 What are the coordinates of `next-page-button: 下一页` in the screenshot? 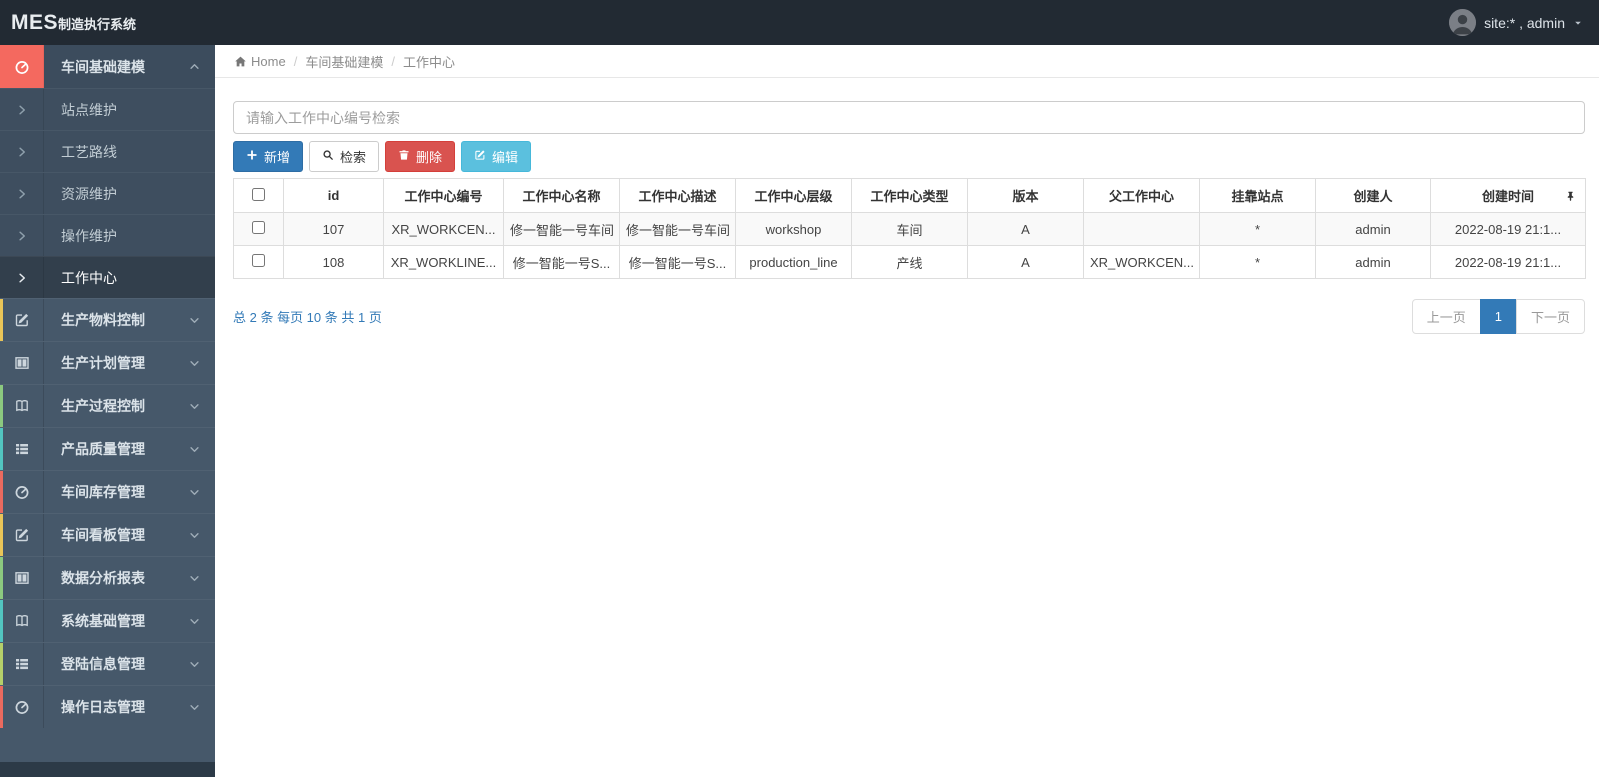 It's located at (1550, 316).